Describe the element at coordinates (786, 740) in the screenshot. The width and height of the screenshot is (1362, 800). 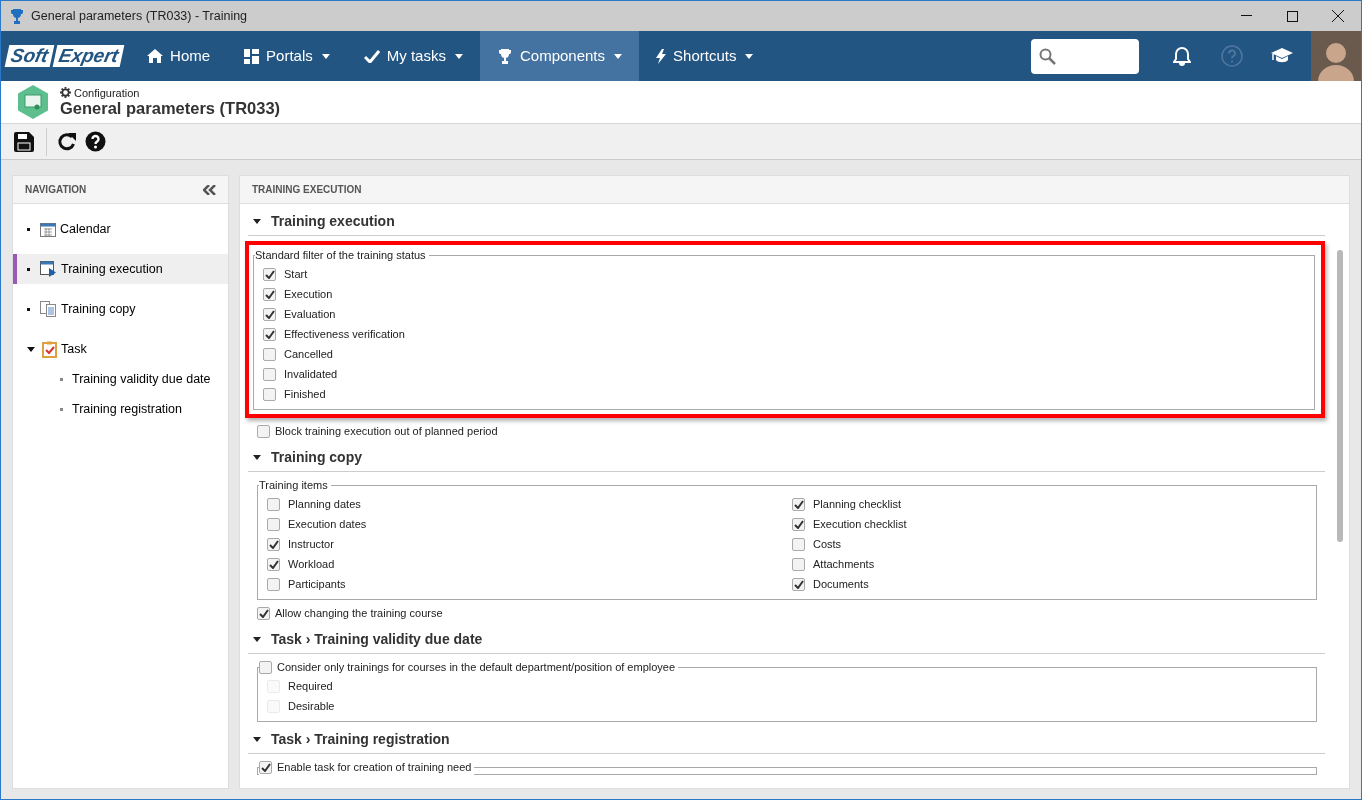
I see `section-header: Task › Training registration` at that location.